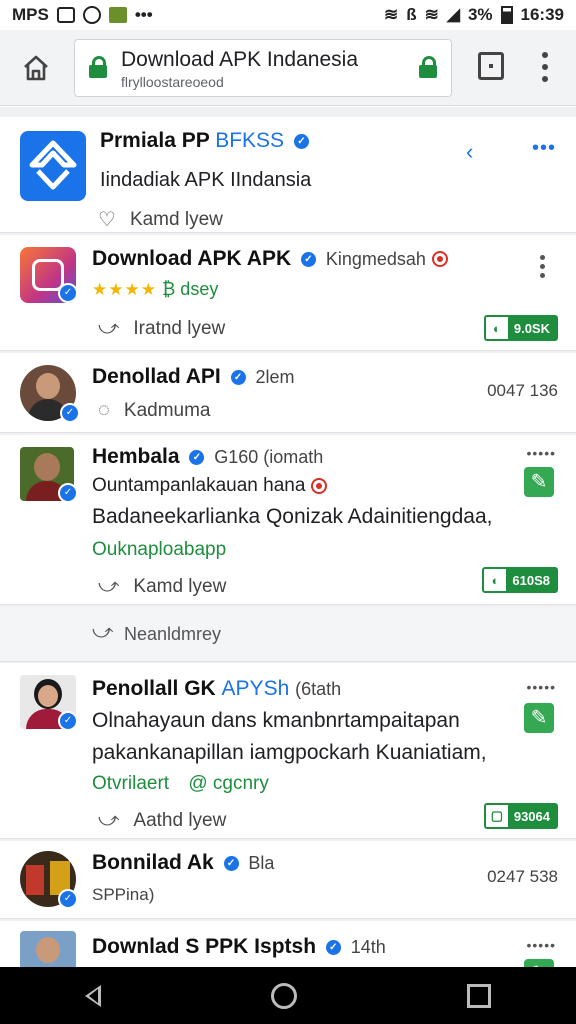 The height and width of the screenshot is (1024, 576). I want to click on post-tag: BFKSS, so click(250, 140).